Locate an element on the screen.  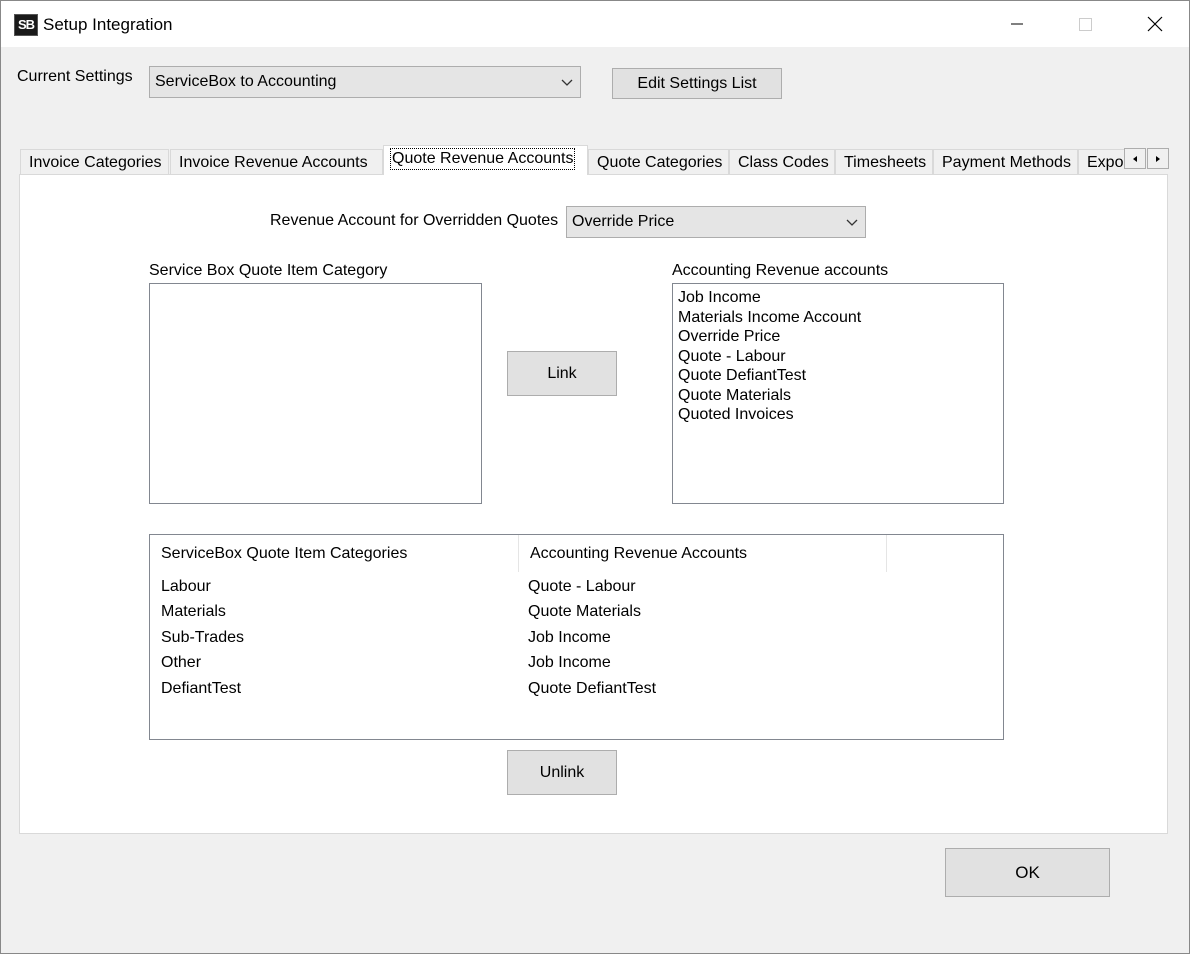
list-item: Quote Materials is located at coordinates (838, 396).